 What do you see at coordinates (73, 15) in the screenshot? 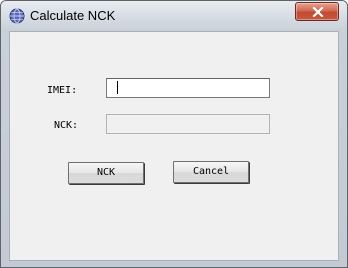
I see `window-title: Calculate NCK` at bounding box center [73, 15].